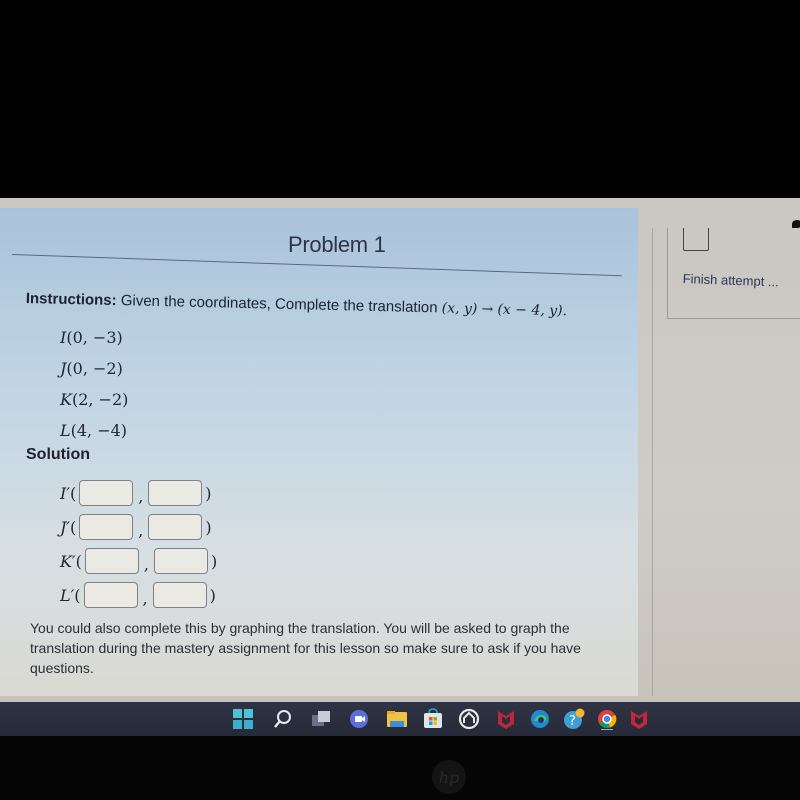  Describe the element at coordinates (106, 527) in the screenshot. I see `j-prime-x-input` at that location.